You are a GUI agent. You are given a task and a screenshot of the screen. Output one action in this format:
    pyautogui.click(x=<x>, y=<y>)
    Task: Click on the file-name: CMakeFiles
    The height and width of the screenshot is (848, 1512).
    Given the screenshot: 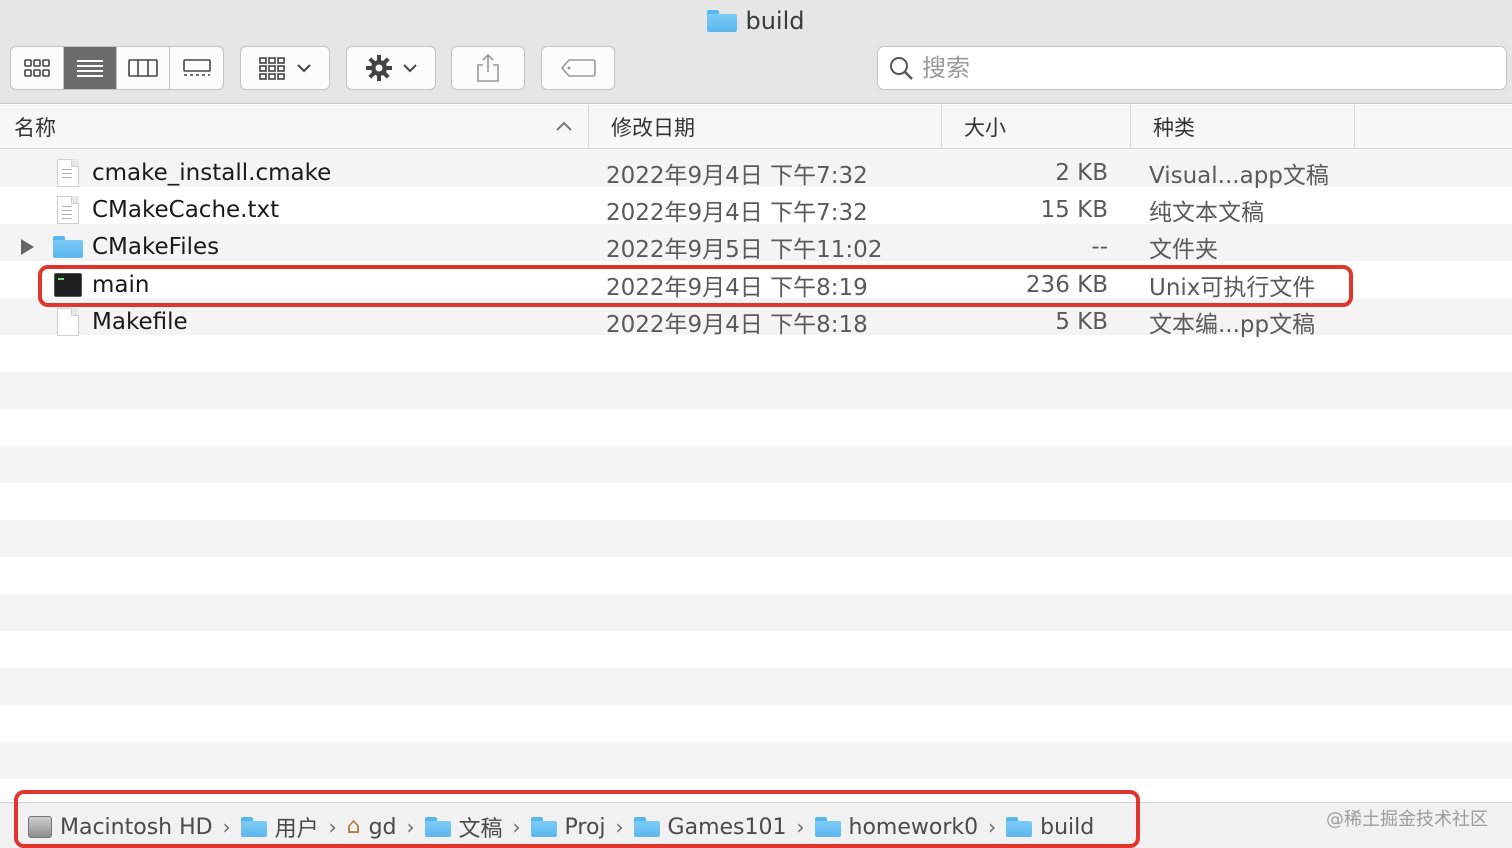 What is the action you would take?
    pyautogui.click(x=156, y=246)
    